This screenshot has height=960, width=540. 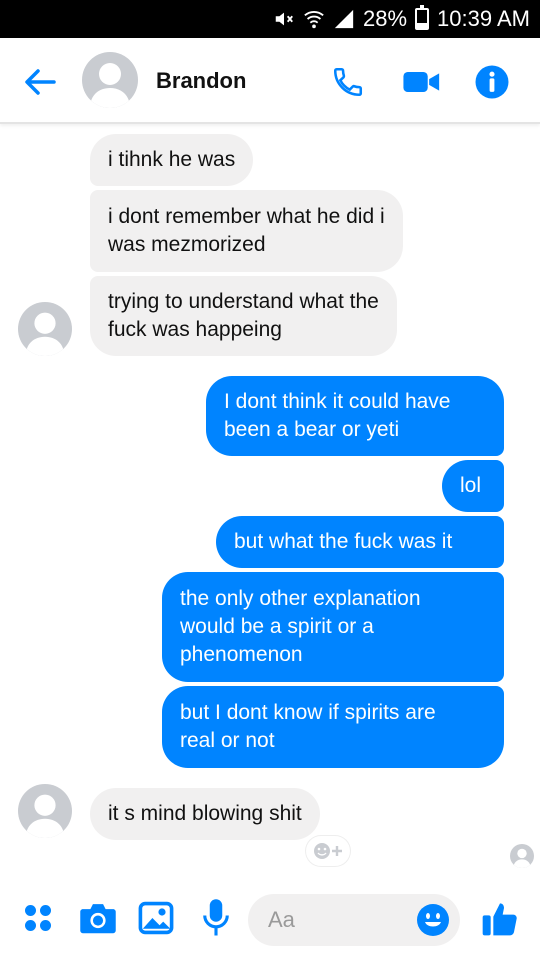 I want to click on info-icon, so click(x=492, y=82).